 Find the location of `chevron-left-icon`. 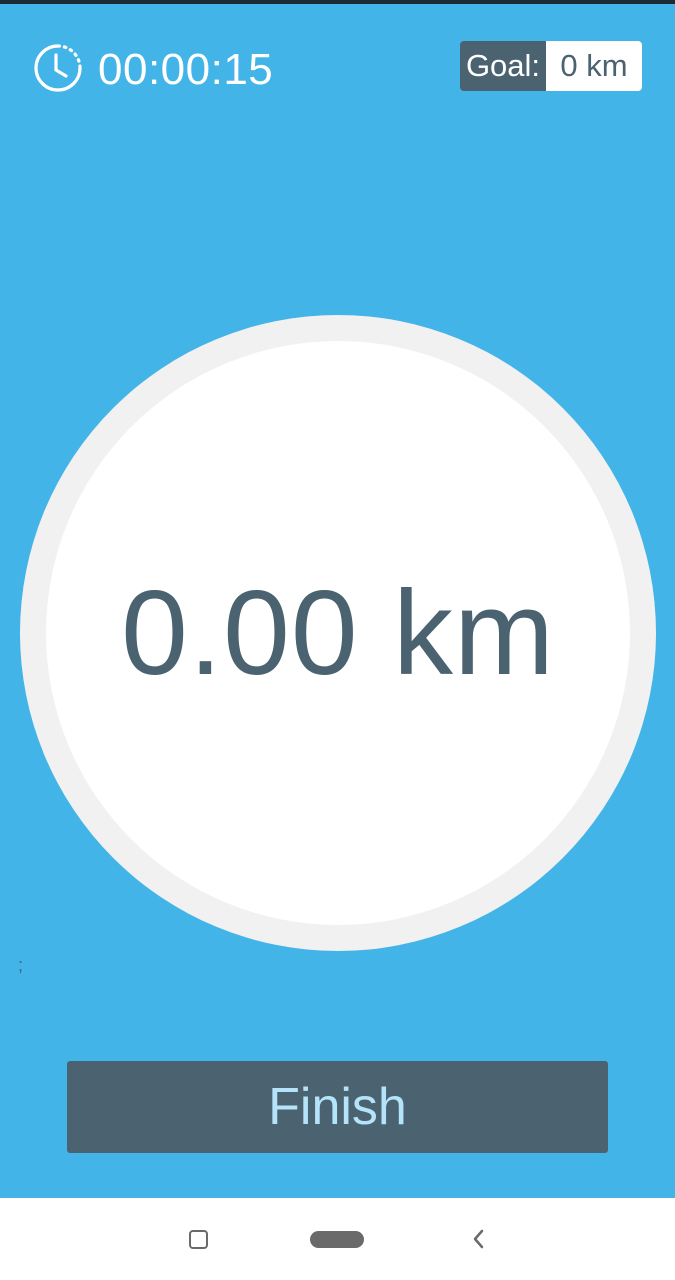

chevron-left-icon is located at coordinates (478, 1239).